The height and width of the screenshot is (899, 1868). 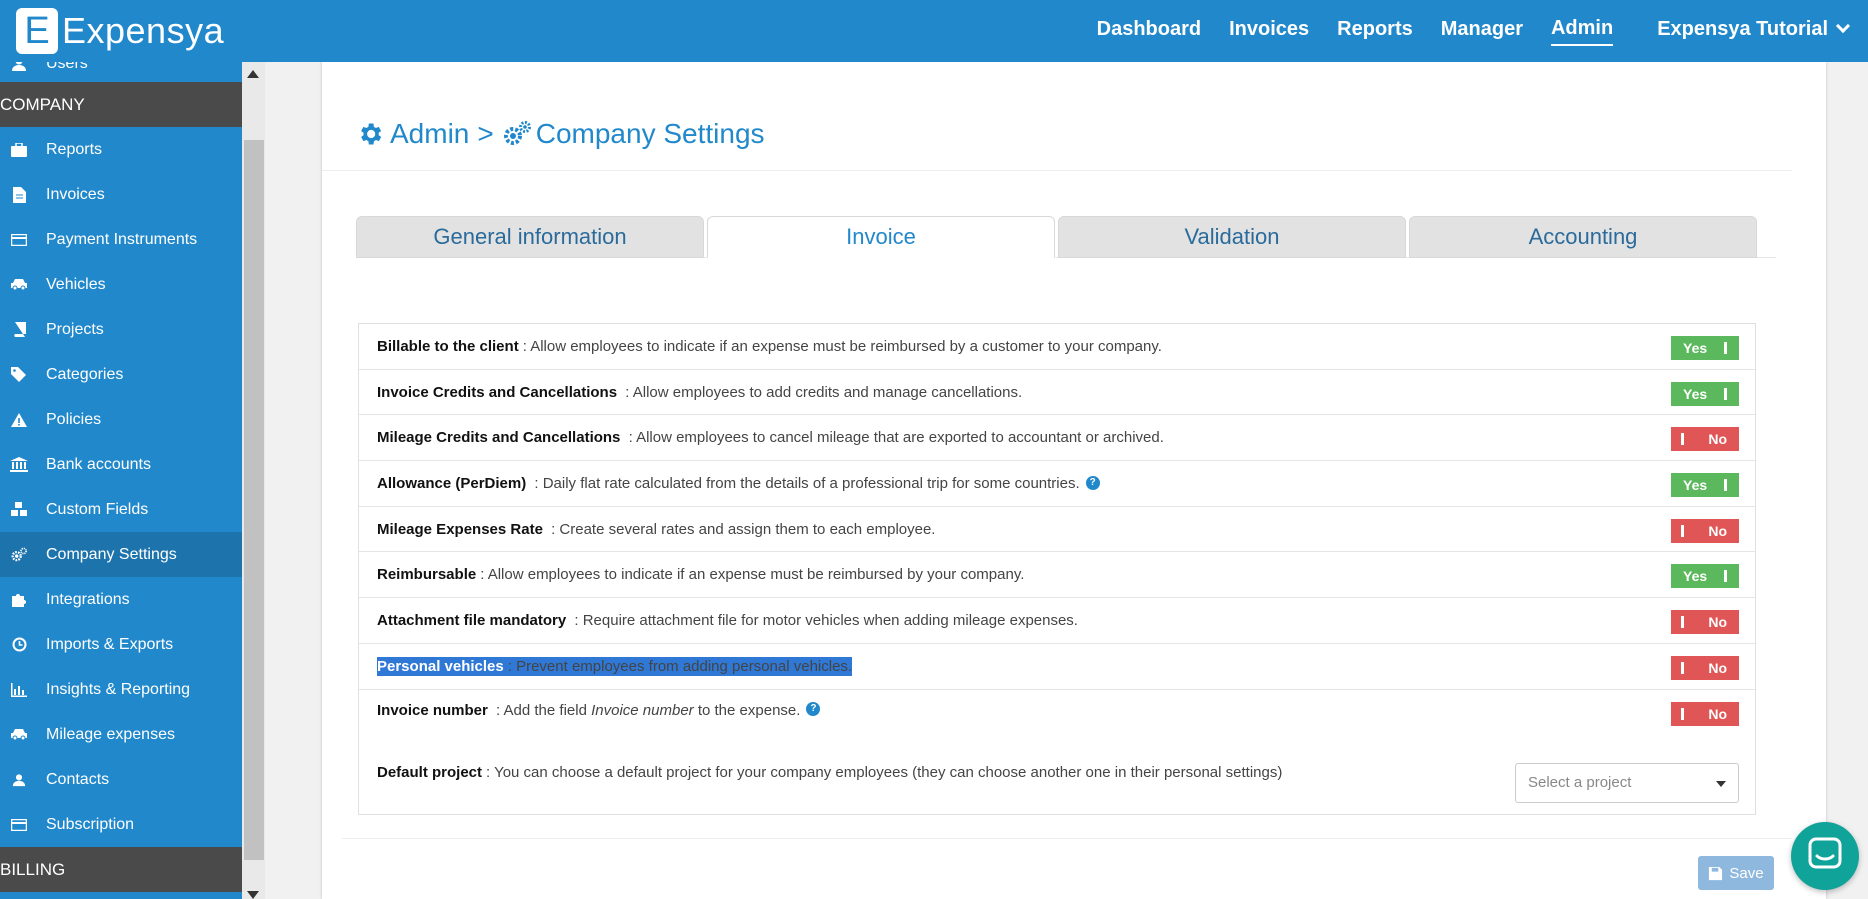 What do you see at coordinates (452, 483) in the screenshot?
I see `setting-title: Allowance (PerDiem)` at bounding box center [452, 483].